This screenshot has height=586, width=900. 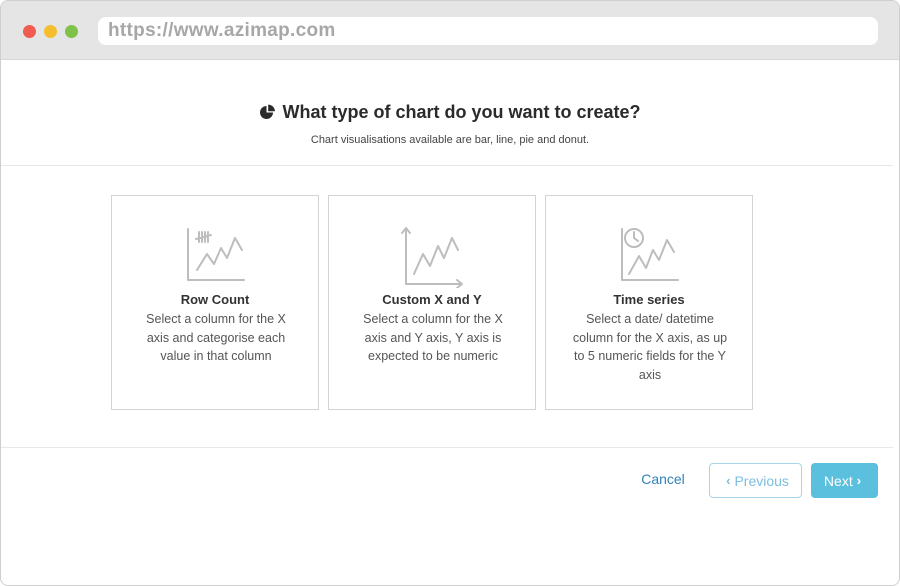 I want to click on row-count-chart-icon, so click(x=216, y=254).